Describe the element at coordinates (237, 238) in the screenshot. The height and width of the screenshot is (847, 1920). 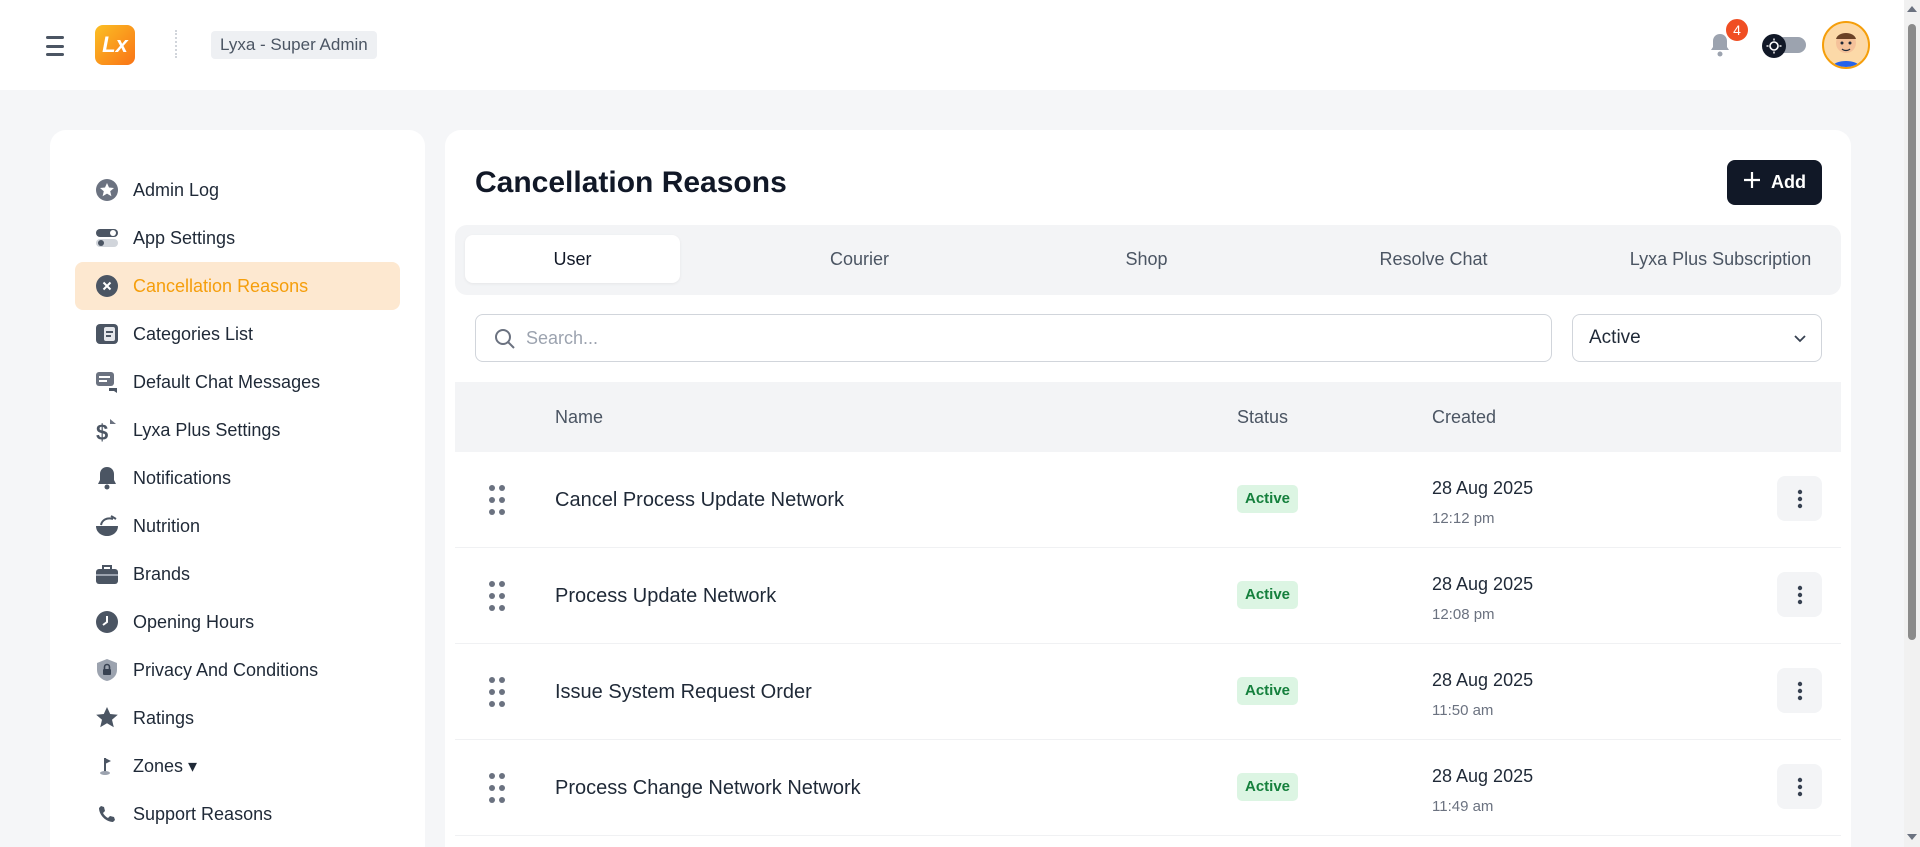
I see `sidebar-item-app-settings: App Settings` at that location.